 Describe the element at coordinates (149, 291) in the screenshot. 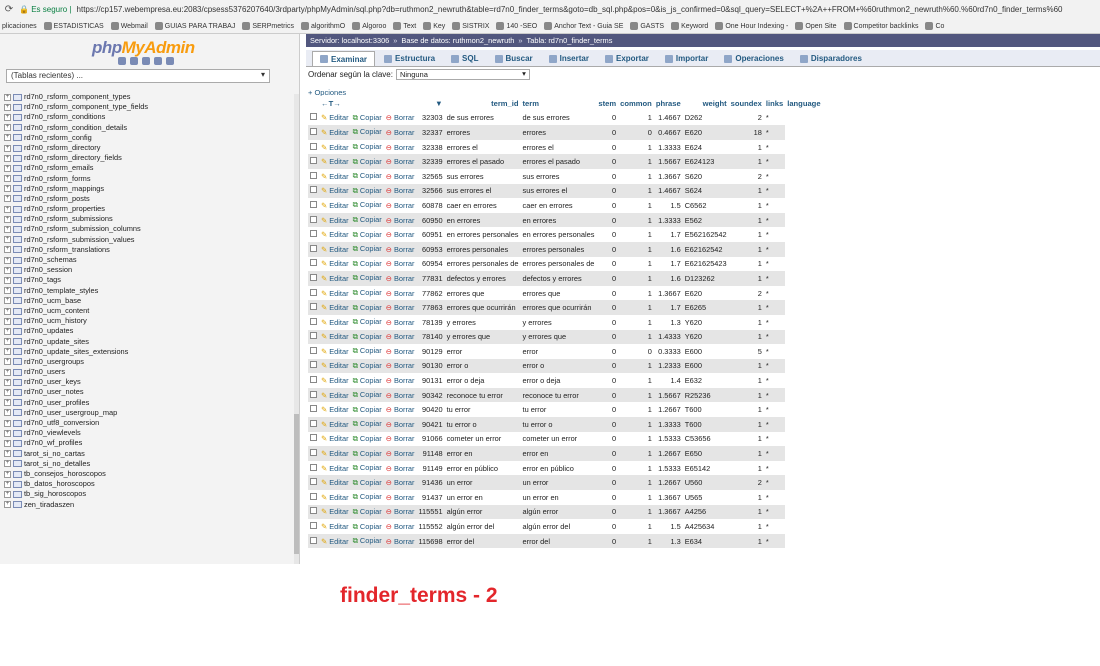

I see `sidebar-table-item: + rd7n0_template_styles` at that location.